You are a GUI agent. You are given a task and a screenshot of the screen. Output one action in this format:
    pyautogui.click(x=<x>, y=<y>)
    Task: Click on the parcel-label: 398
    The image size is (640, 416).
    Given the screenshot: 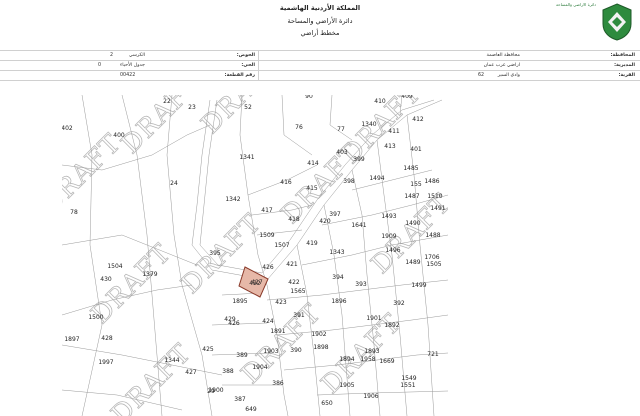 What is the action you would take?
    pyautogui.click(x=349, y=181)
    